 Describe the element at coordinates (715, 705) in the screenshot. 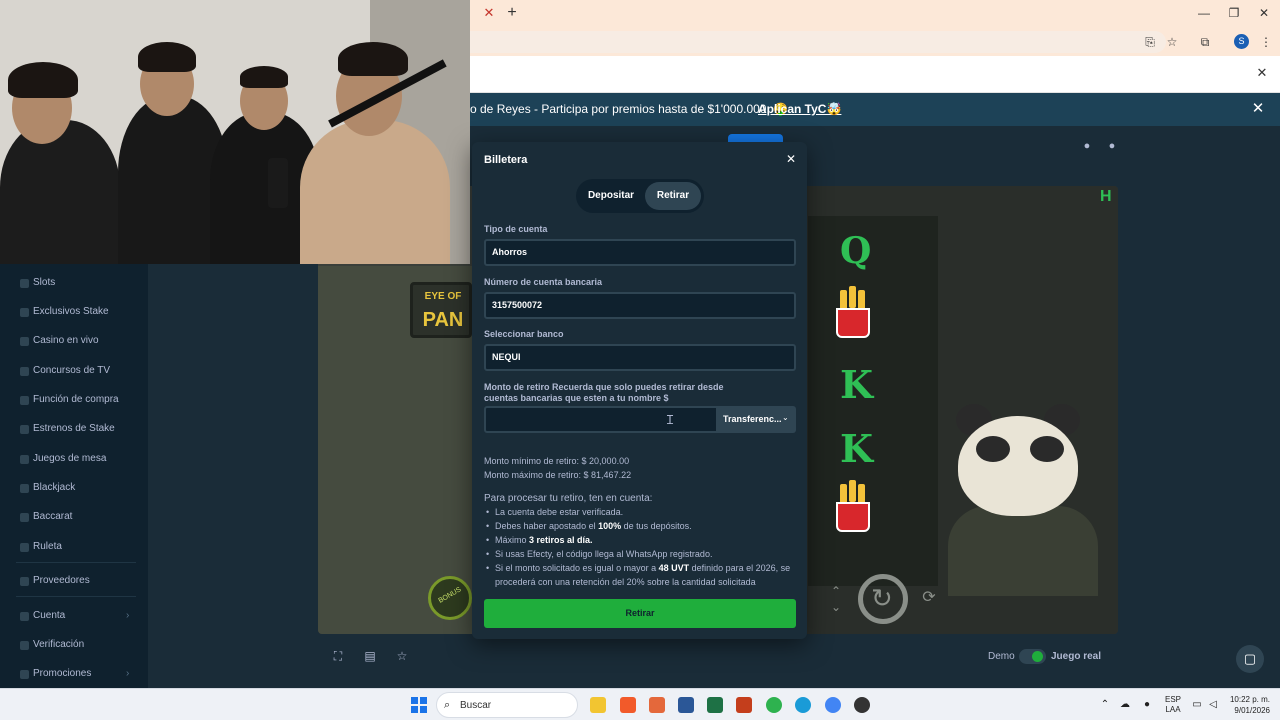

I see `excel-icon` at that location.